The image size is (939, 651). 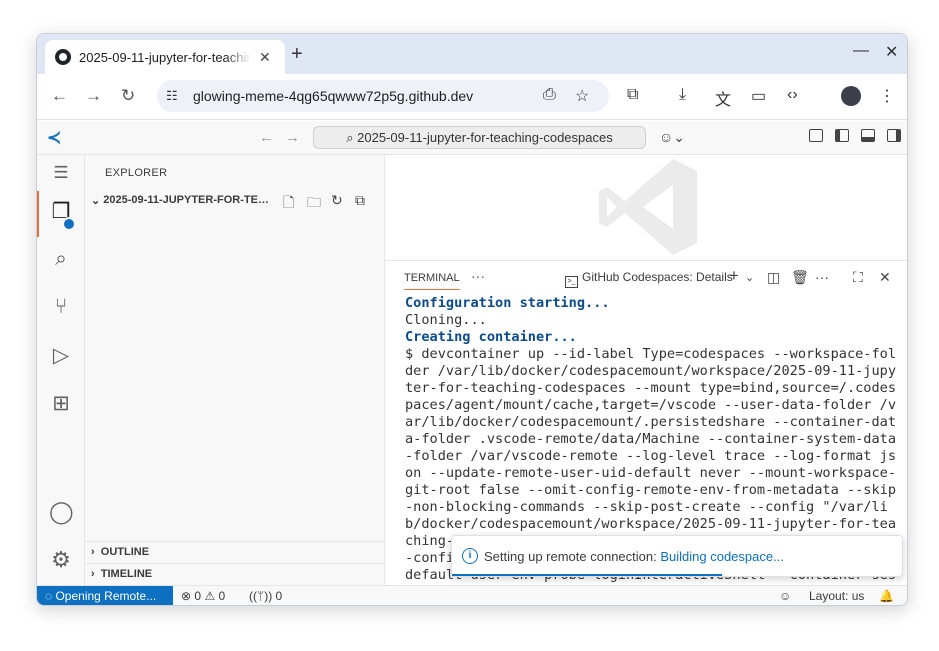 I want to click on url-text: glowing-meme-4qg65qwww72p5g.github.dev, so click(x=333, y=96).